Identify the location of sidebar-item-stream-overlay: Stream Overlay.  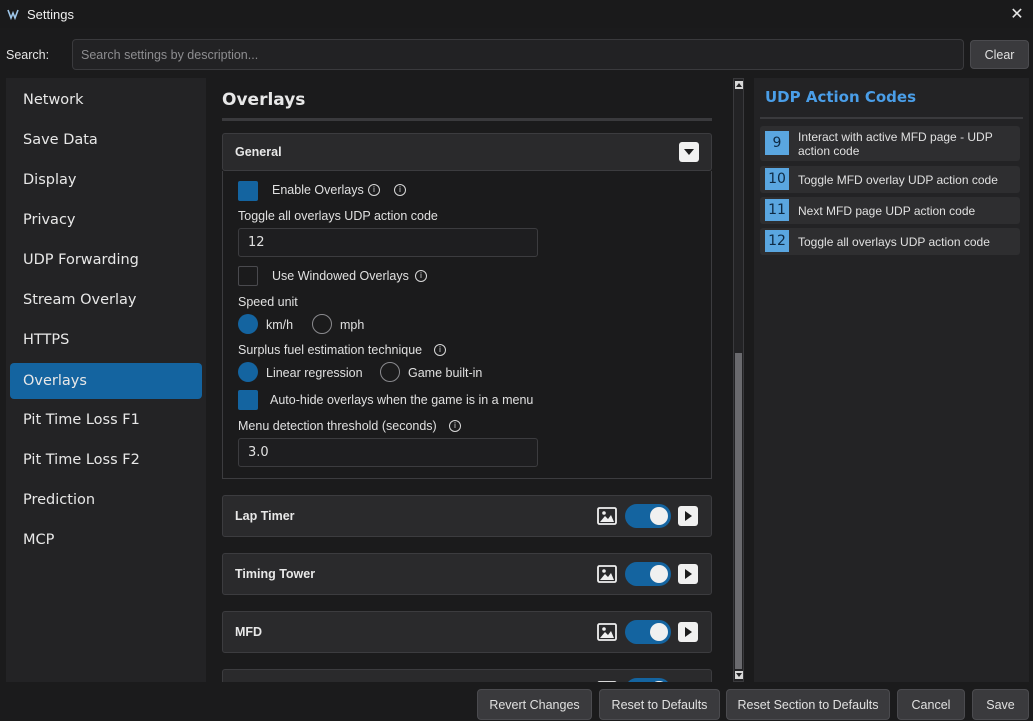
(106, 300).